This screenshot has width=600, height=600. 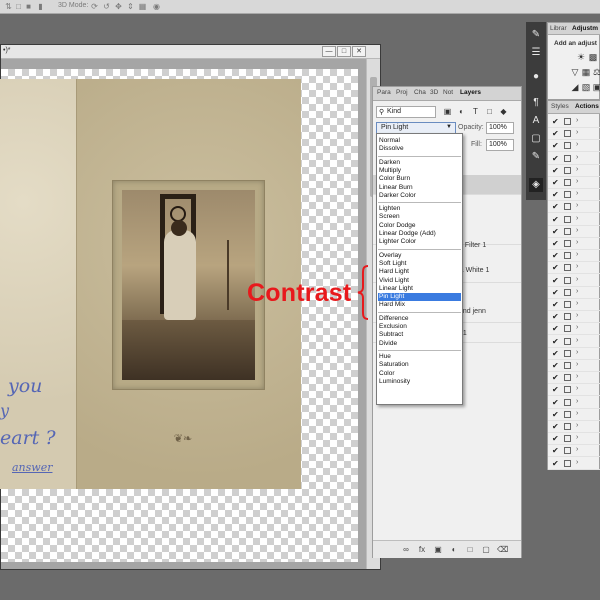 What do you see at coordinates (419, 335) in the screenshot?
I see `blend-option: Subtract` at bounding box center [419, 335].